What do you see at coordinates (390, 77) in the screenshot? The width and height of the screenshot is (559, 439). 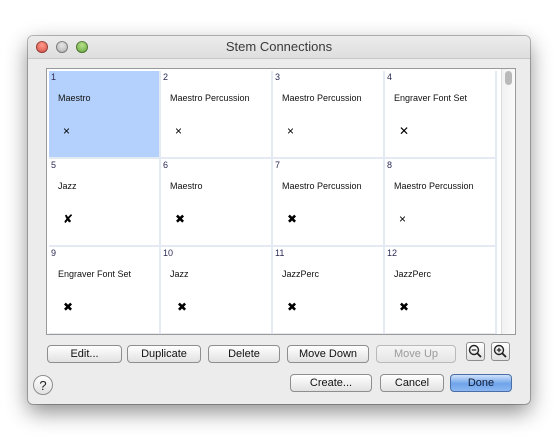 I see `cell-number: 4` at bounding box center [390, 77].